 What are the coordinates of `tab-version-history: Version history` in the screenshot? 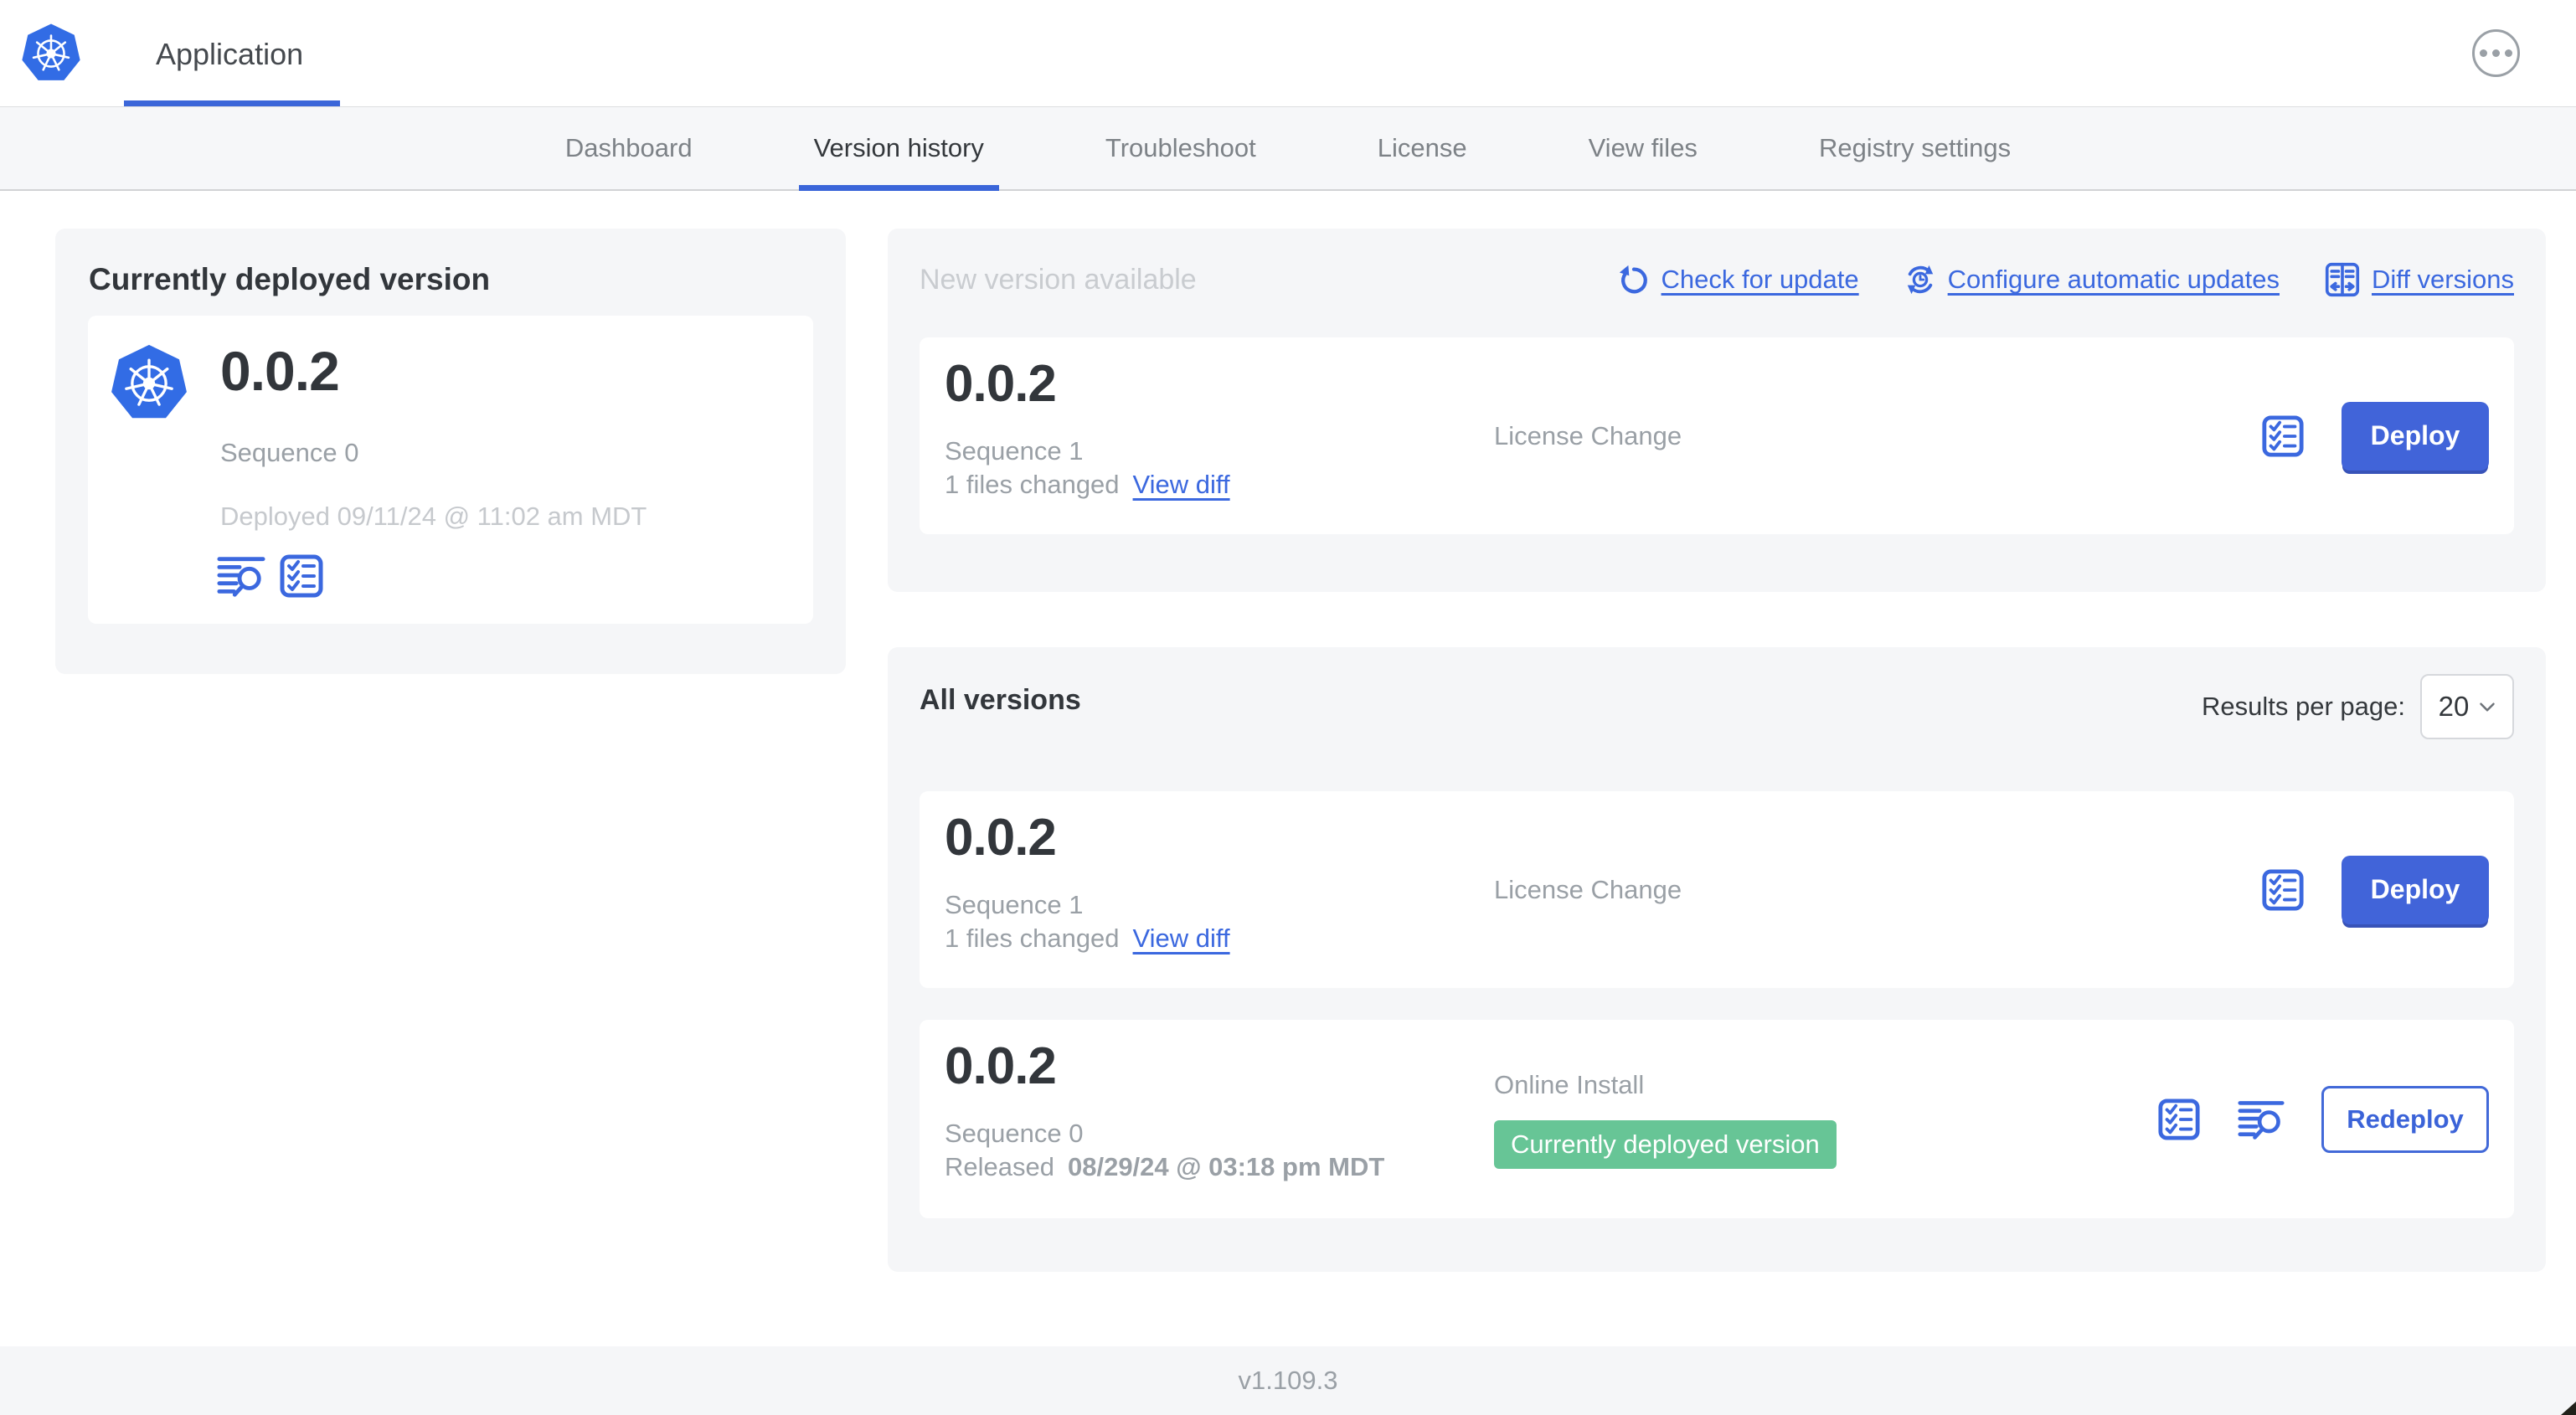 It's located at (898, 149).